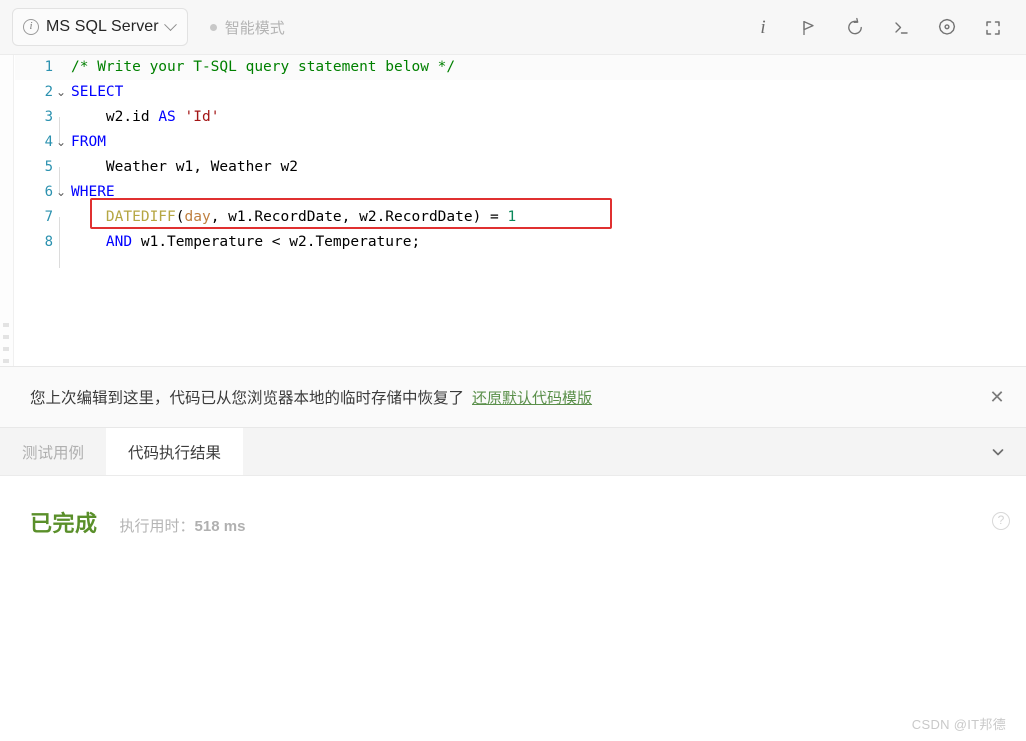 This screenshot has height=741, width=1026. I want to click on notification-message: 您上次编辑到这里，代码已从您浏览器本地的临时存储中恢复了, so click(247, 398).